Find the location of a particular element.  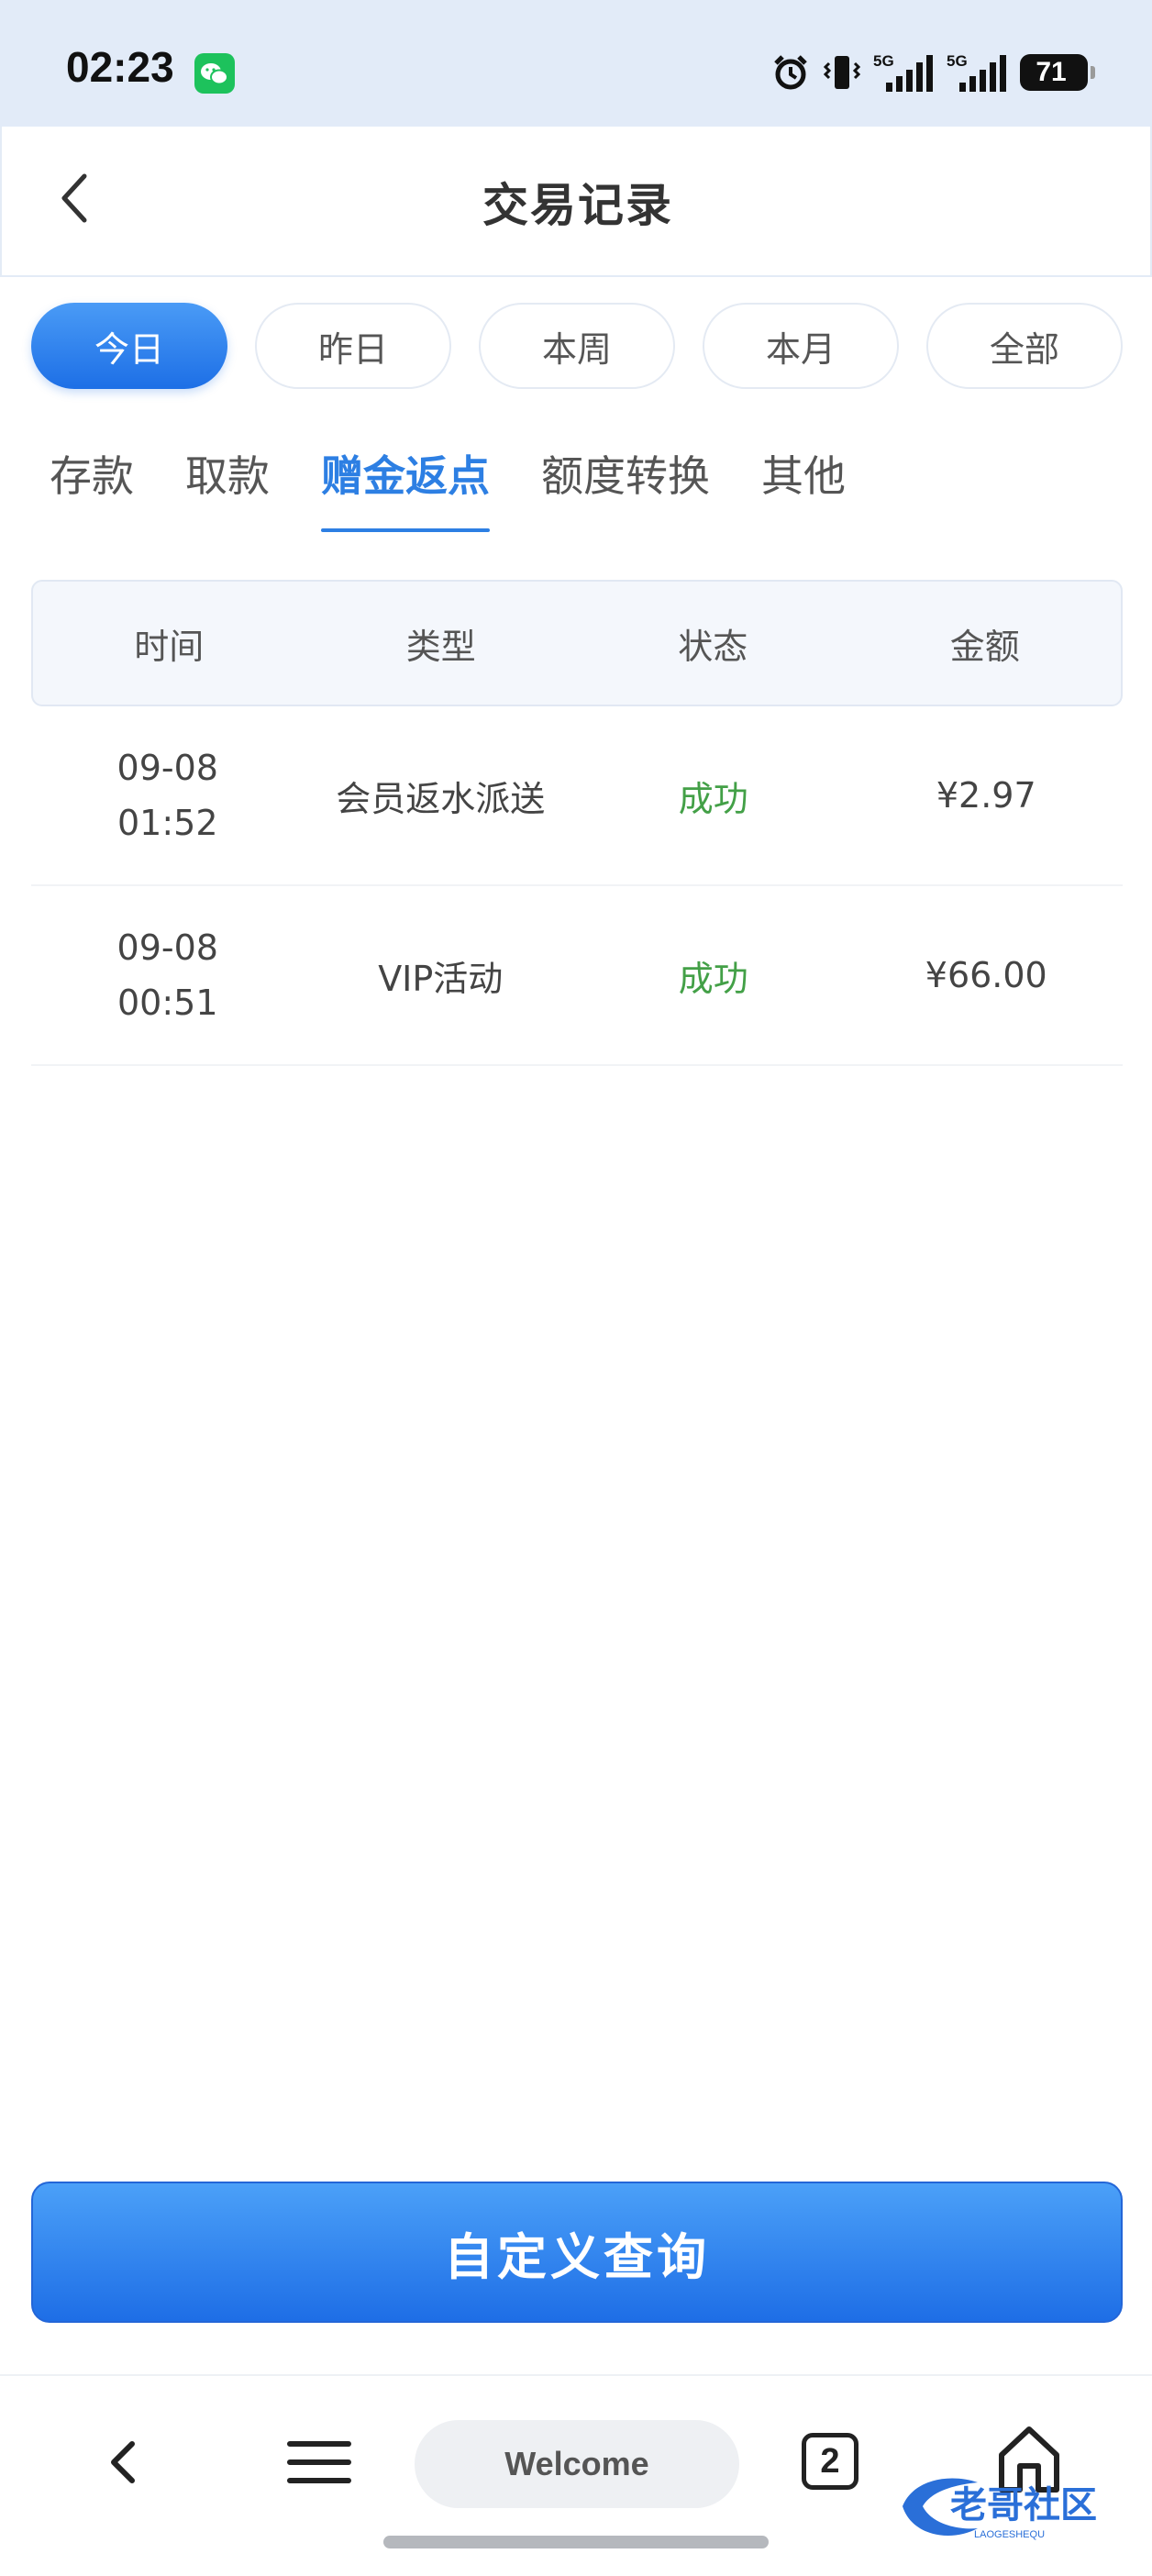

hamburger-menu-icon is located at coordinates (319, 2462).